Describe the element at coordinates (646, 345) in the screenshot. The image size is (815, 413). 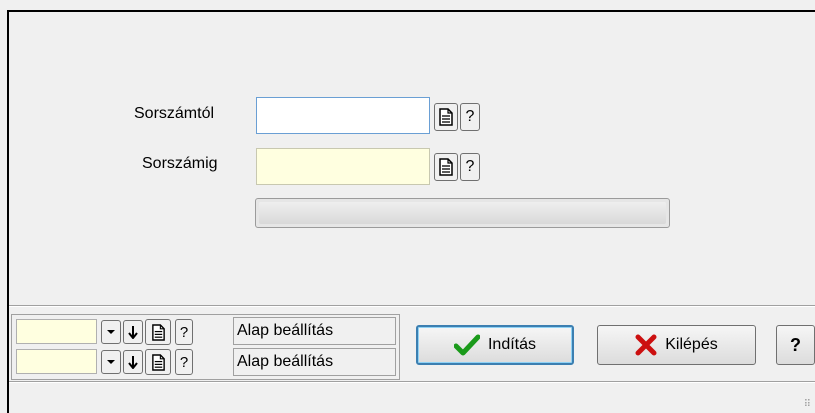
I see `cross-icon` at that location.